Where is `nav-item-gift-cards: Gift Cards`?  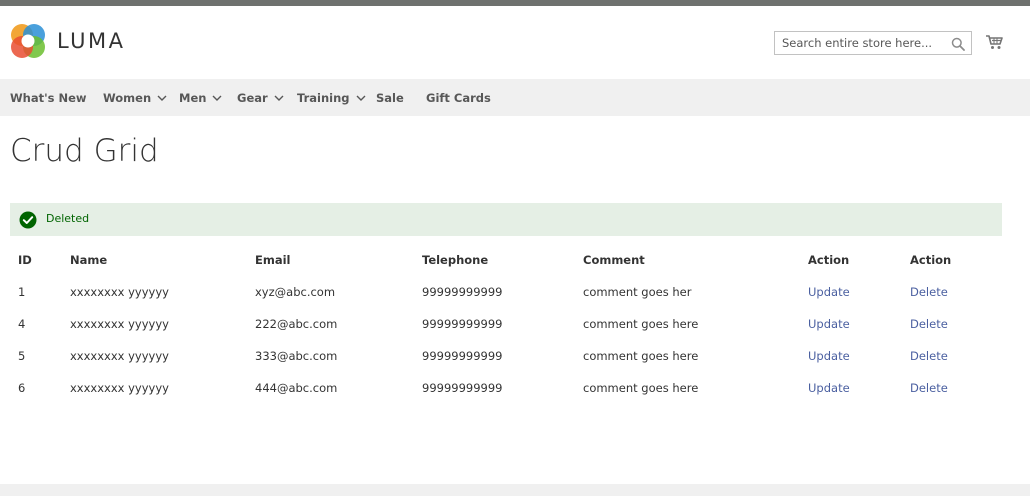 nav-item-gift-cards: Gift Cards is located at coordinates (458, 97).